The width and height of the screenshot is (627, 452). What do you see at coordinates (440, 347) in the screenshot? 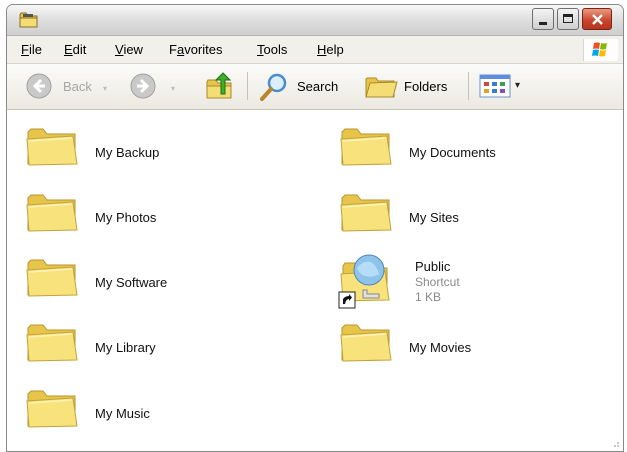
I see `item-label: My Movies` at bounding box center [440, 347].